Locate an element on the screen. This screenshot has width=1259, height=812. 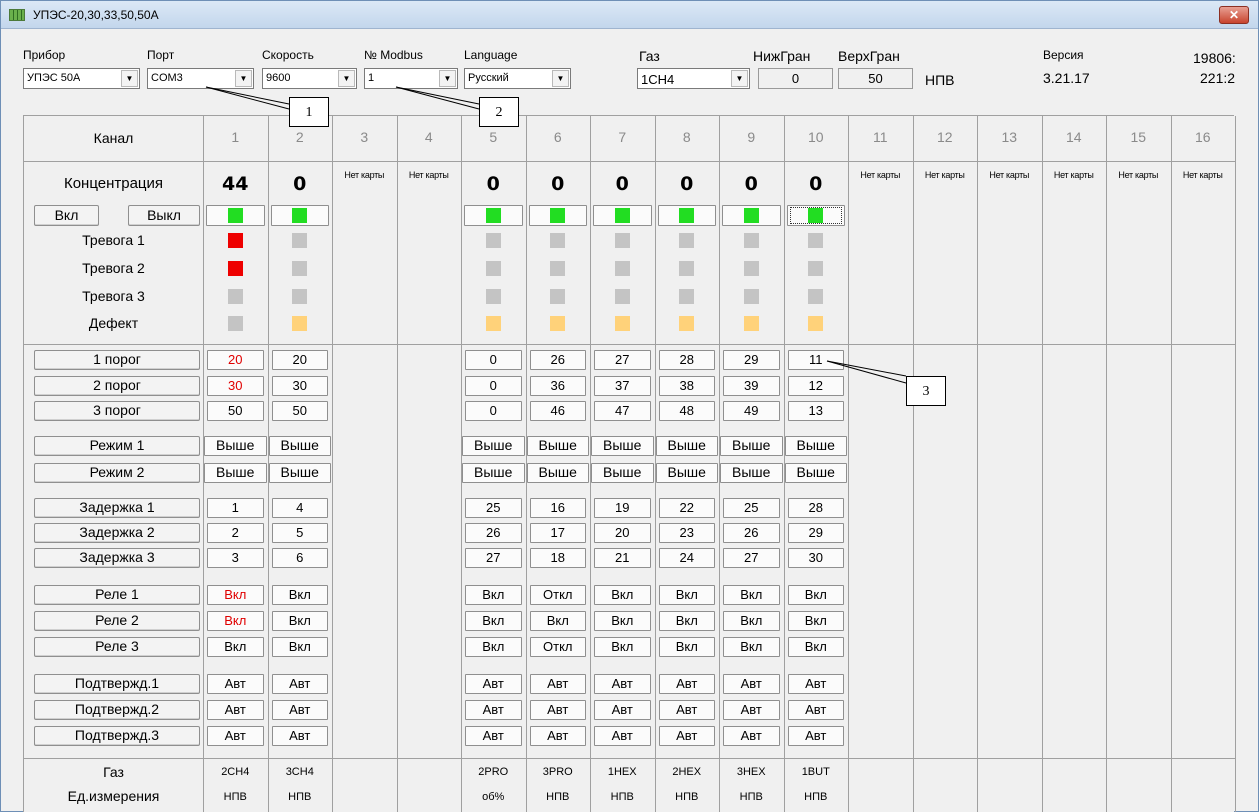
callout-2: 2 is located at coordinates (499, 112).